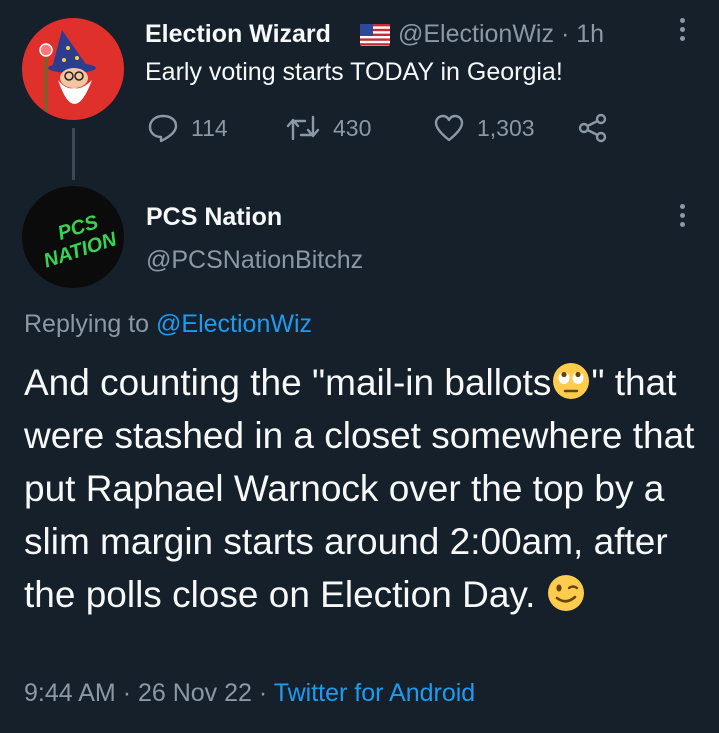 This screenshot has width=719, height=733. Describe the element at coordinates (70, 693) in the screenshot. I see `tweet-time: 9:44 AM` at that location.